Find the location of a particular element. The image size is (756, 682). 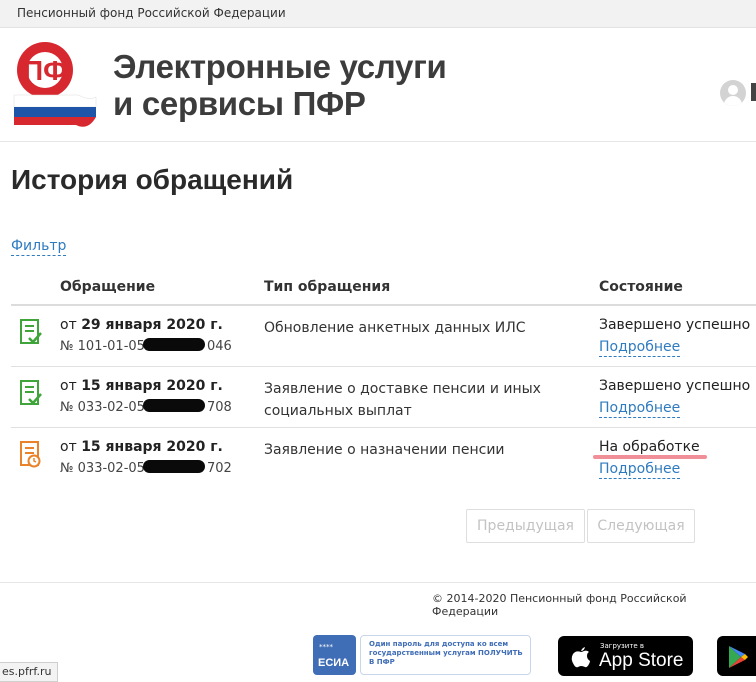

browser-tab-title: Пенсионный фонд Российской Федерации is located at coordinates (151, 13).